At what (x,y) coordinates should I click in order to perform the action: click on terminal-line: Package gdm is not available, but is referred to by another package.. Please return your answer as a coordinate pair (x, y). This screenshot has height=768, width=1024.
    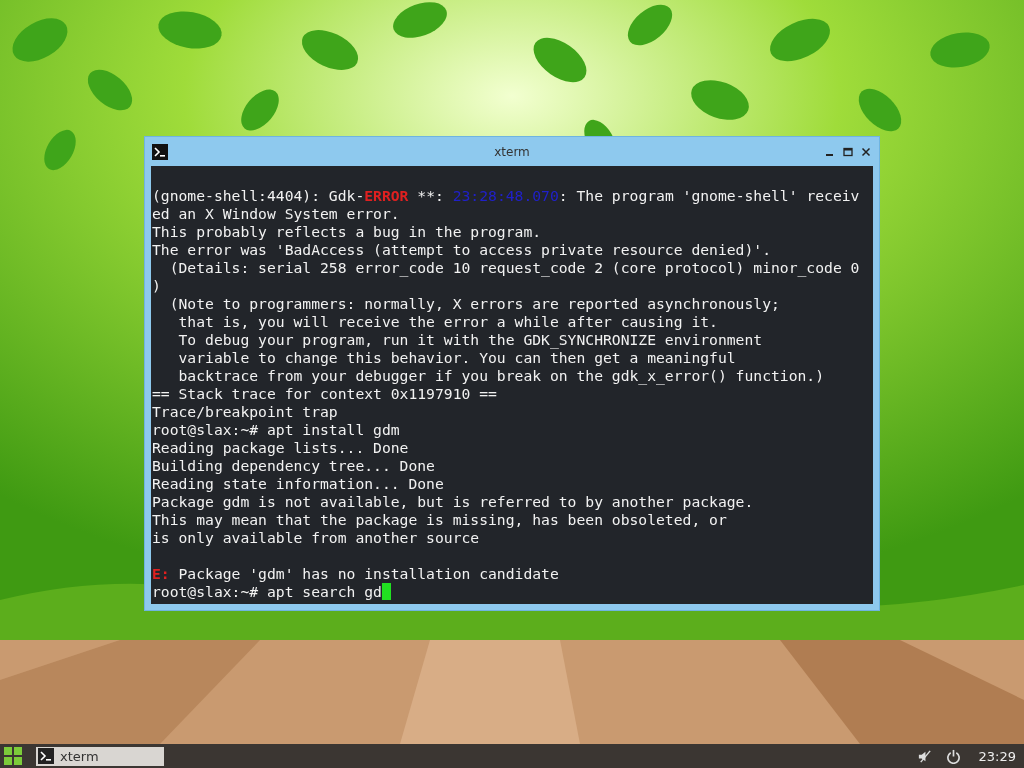
    Looking at the image, I should click on (453, 502).